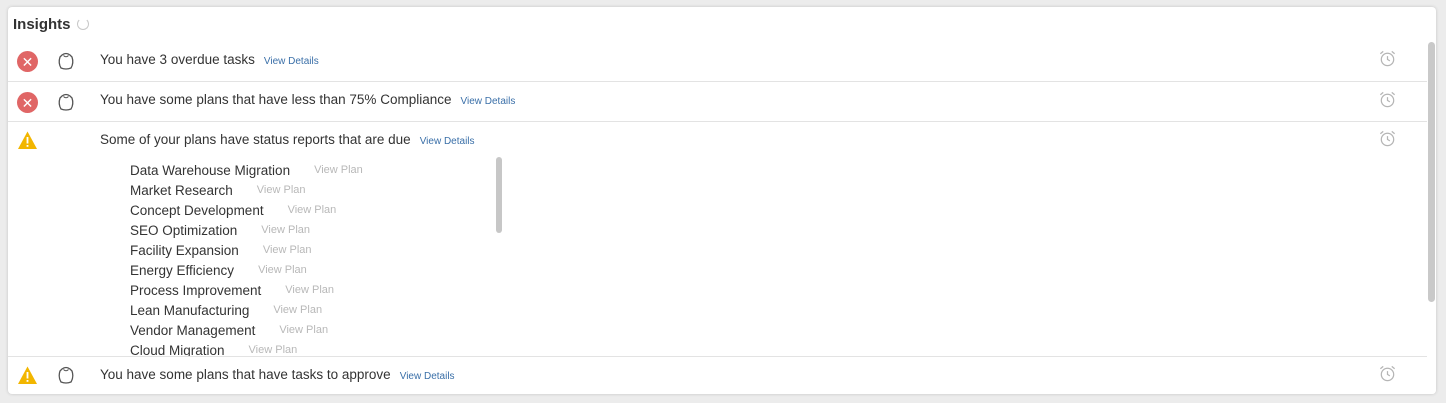  I want to click on plan-name: Cloud Migration, so click(177, 349).